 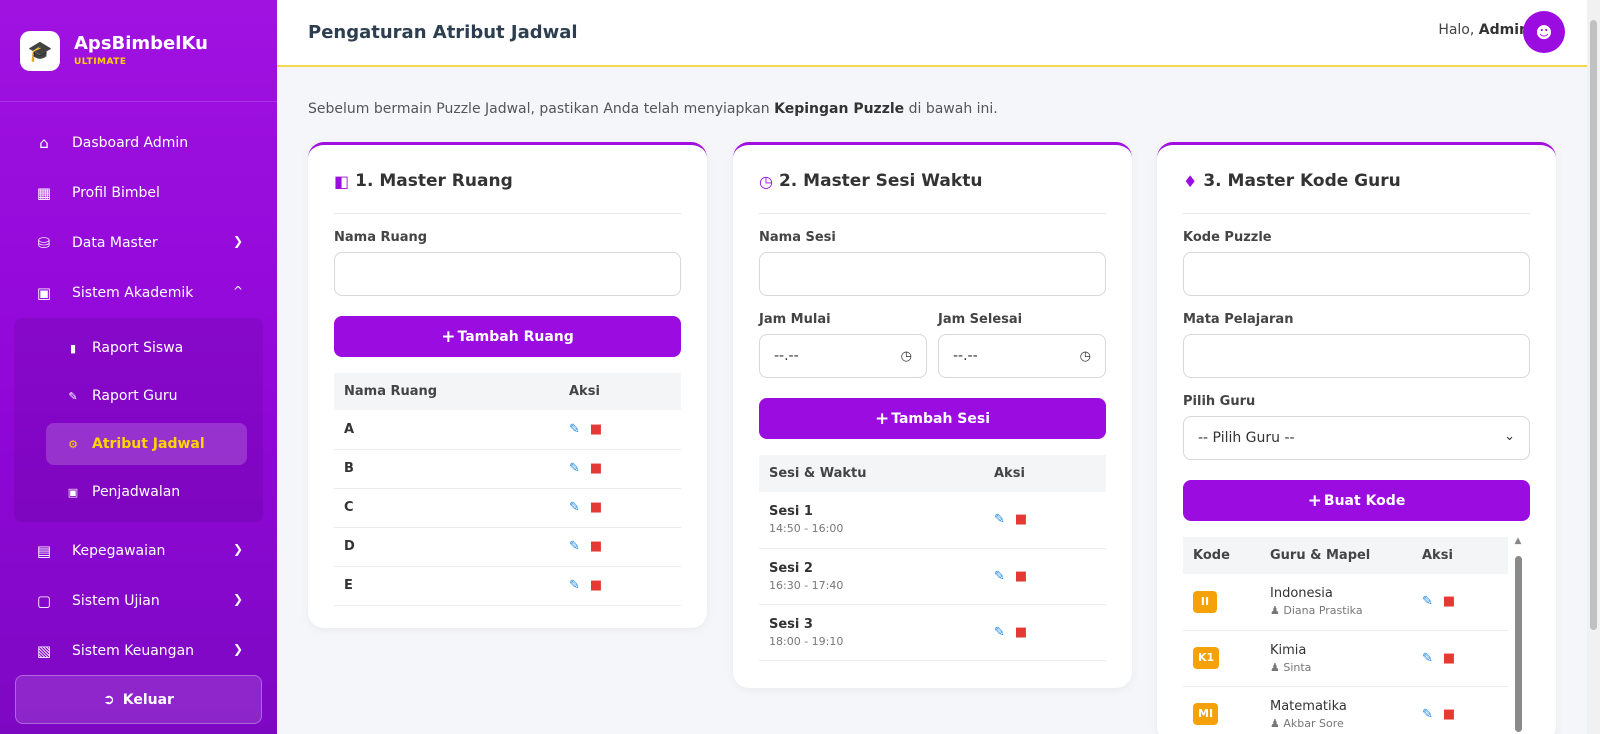 What do you see at coordinates (1190, 181) in the screenshot?
I see `tags-icon: ♦` at bounding box center [1190, 181].